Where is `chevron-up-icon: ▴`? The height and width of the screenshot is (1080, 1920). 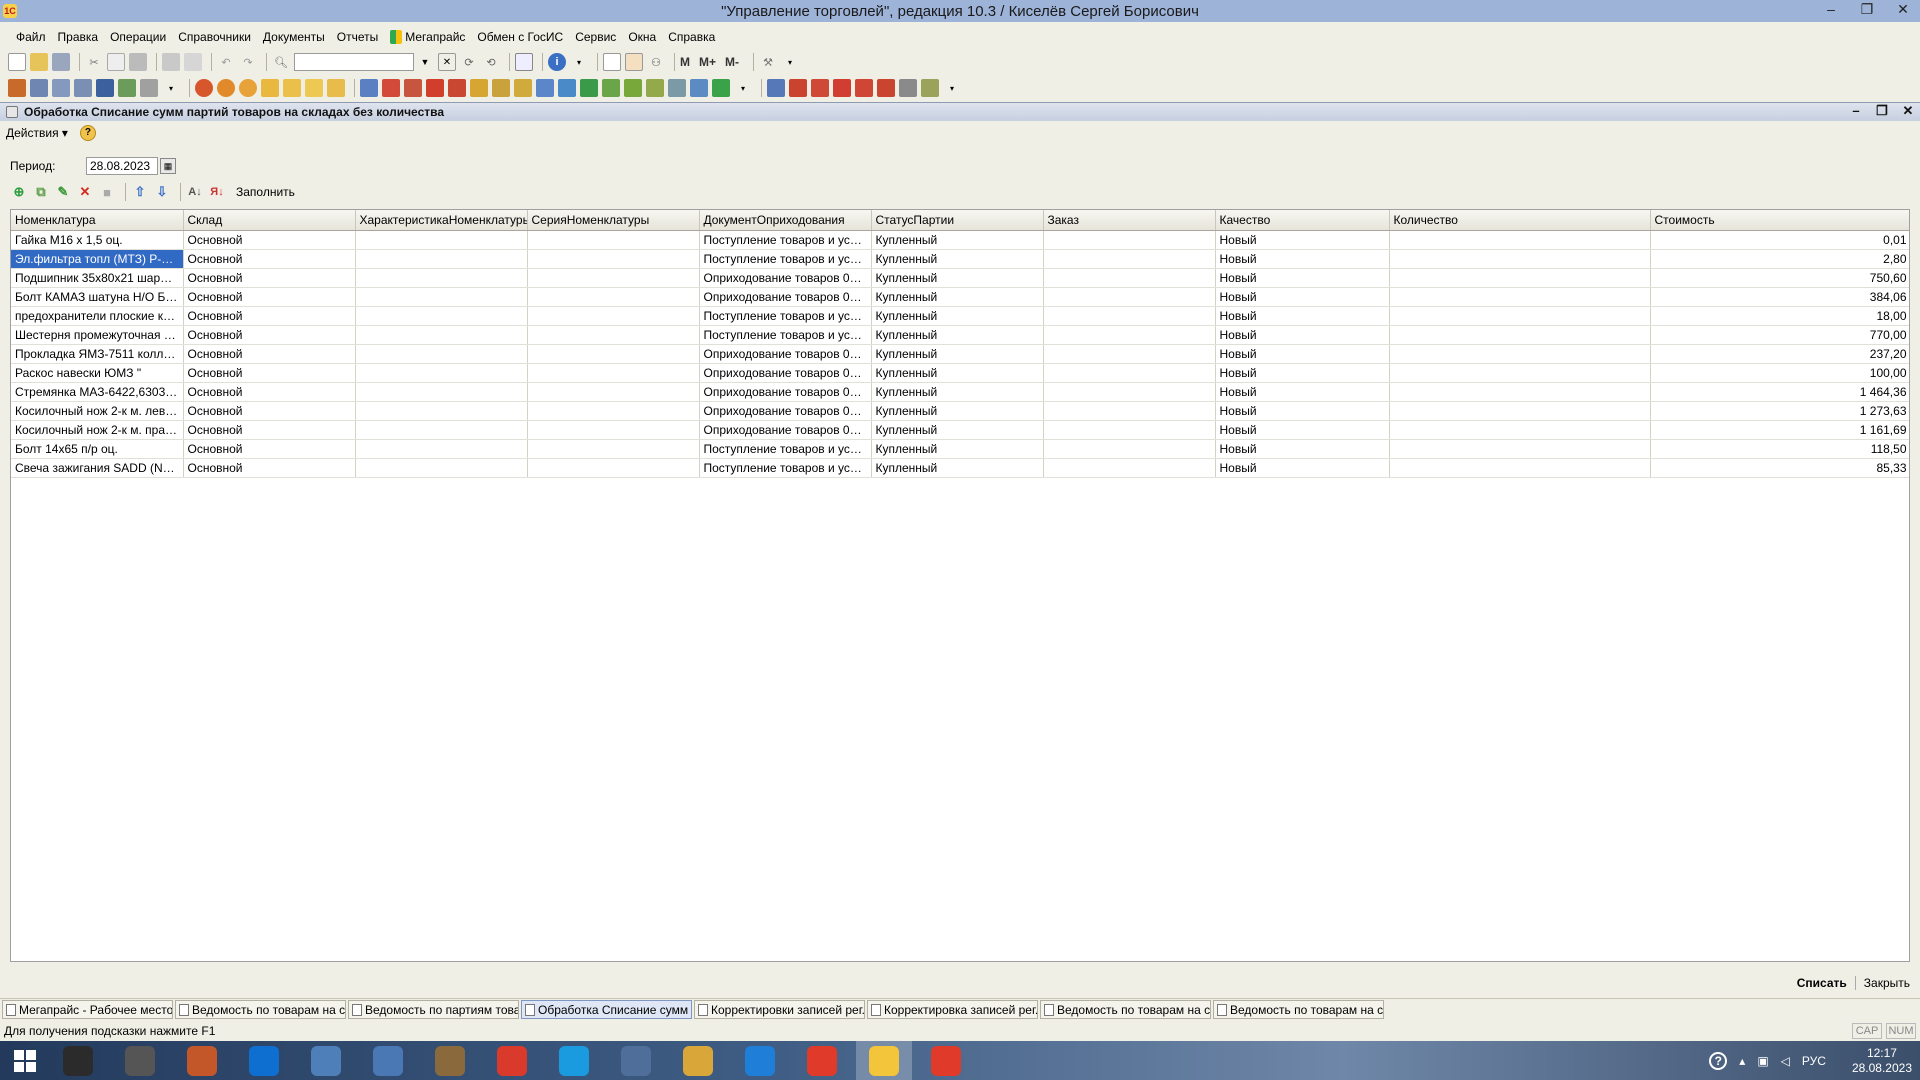 chevron-up-icon: ▴ is located at coordinates (1742, 1061).